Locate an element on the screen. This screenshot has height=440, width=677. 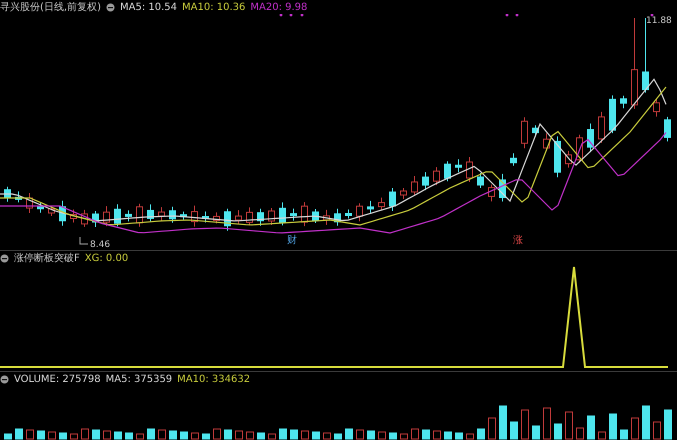
signal-marker: 涨 is located at coordinates (518, 240).